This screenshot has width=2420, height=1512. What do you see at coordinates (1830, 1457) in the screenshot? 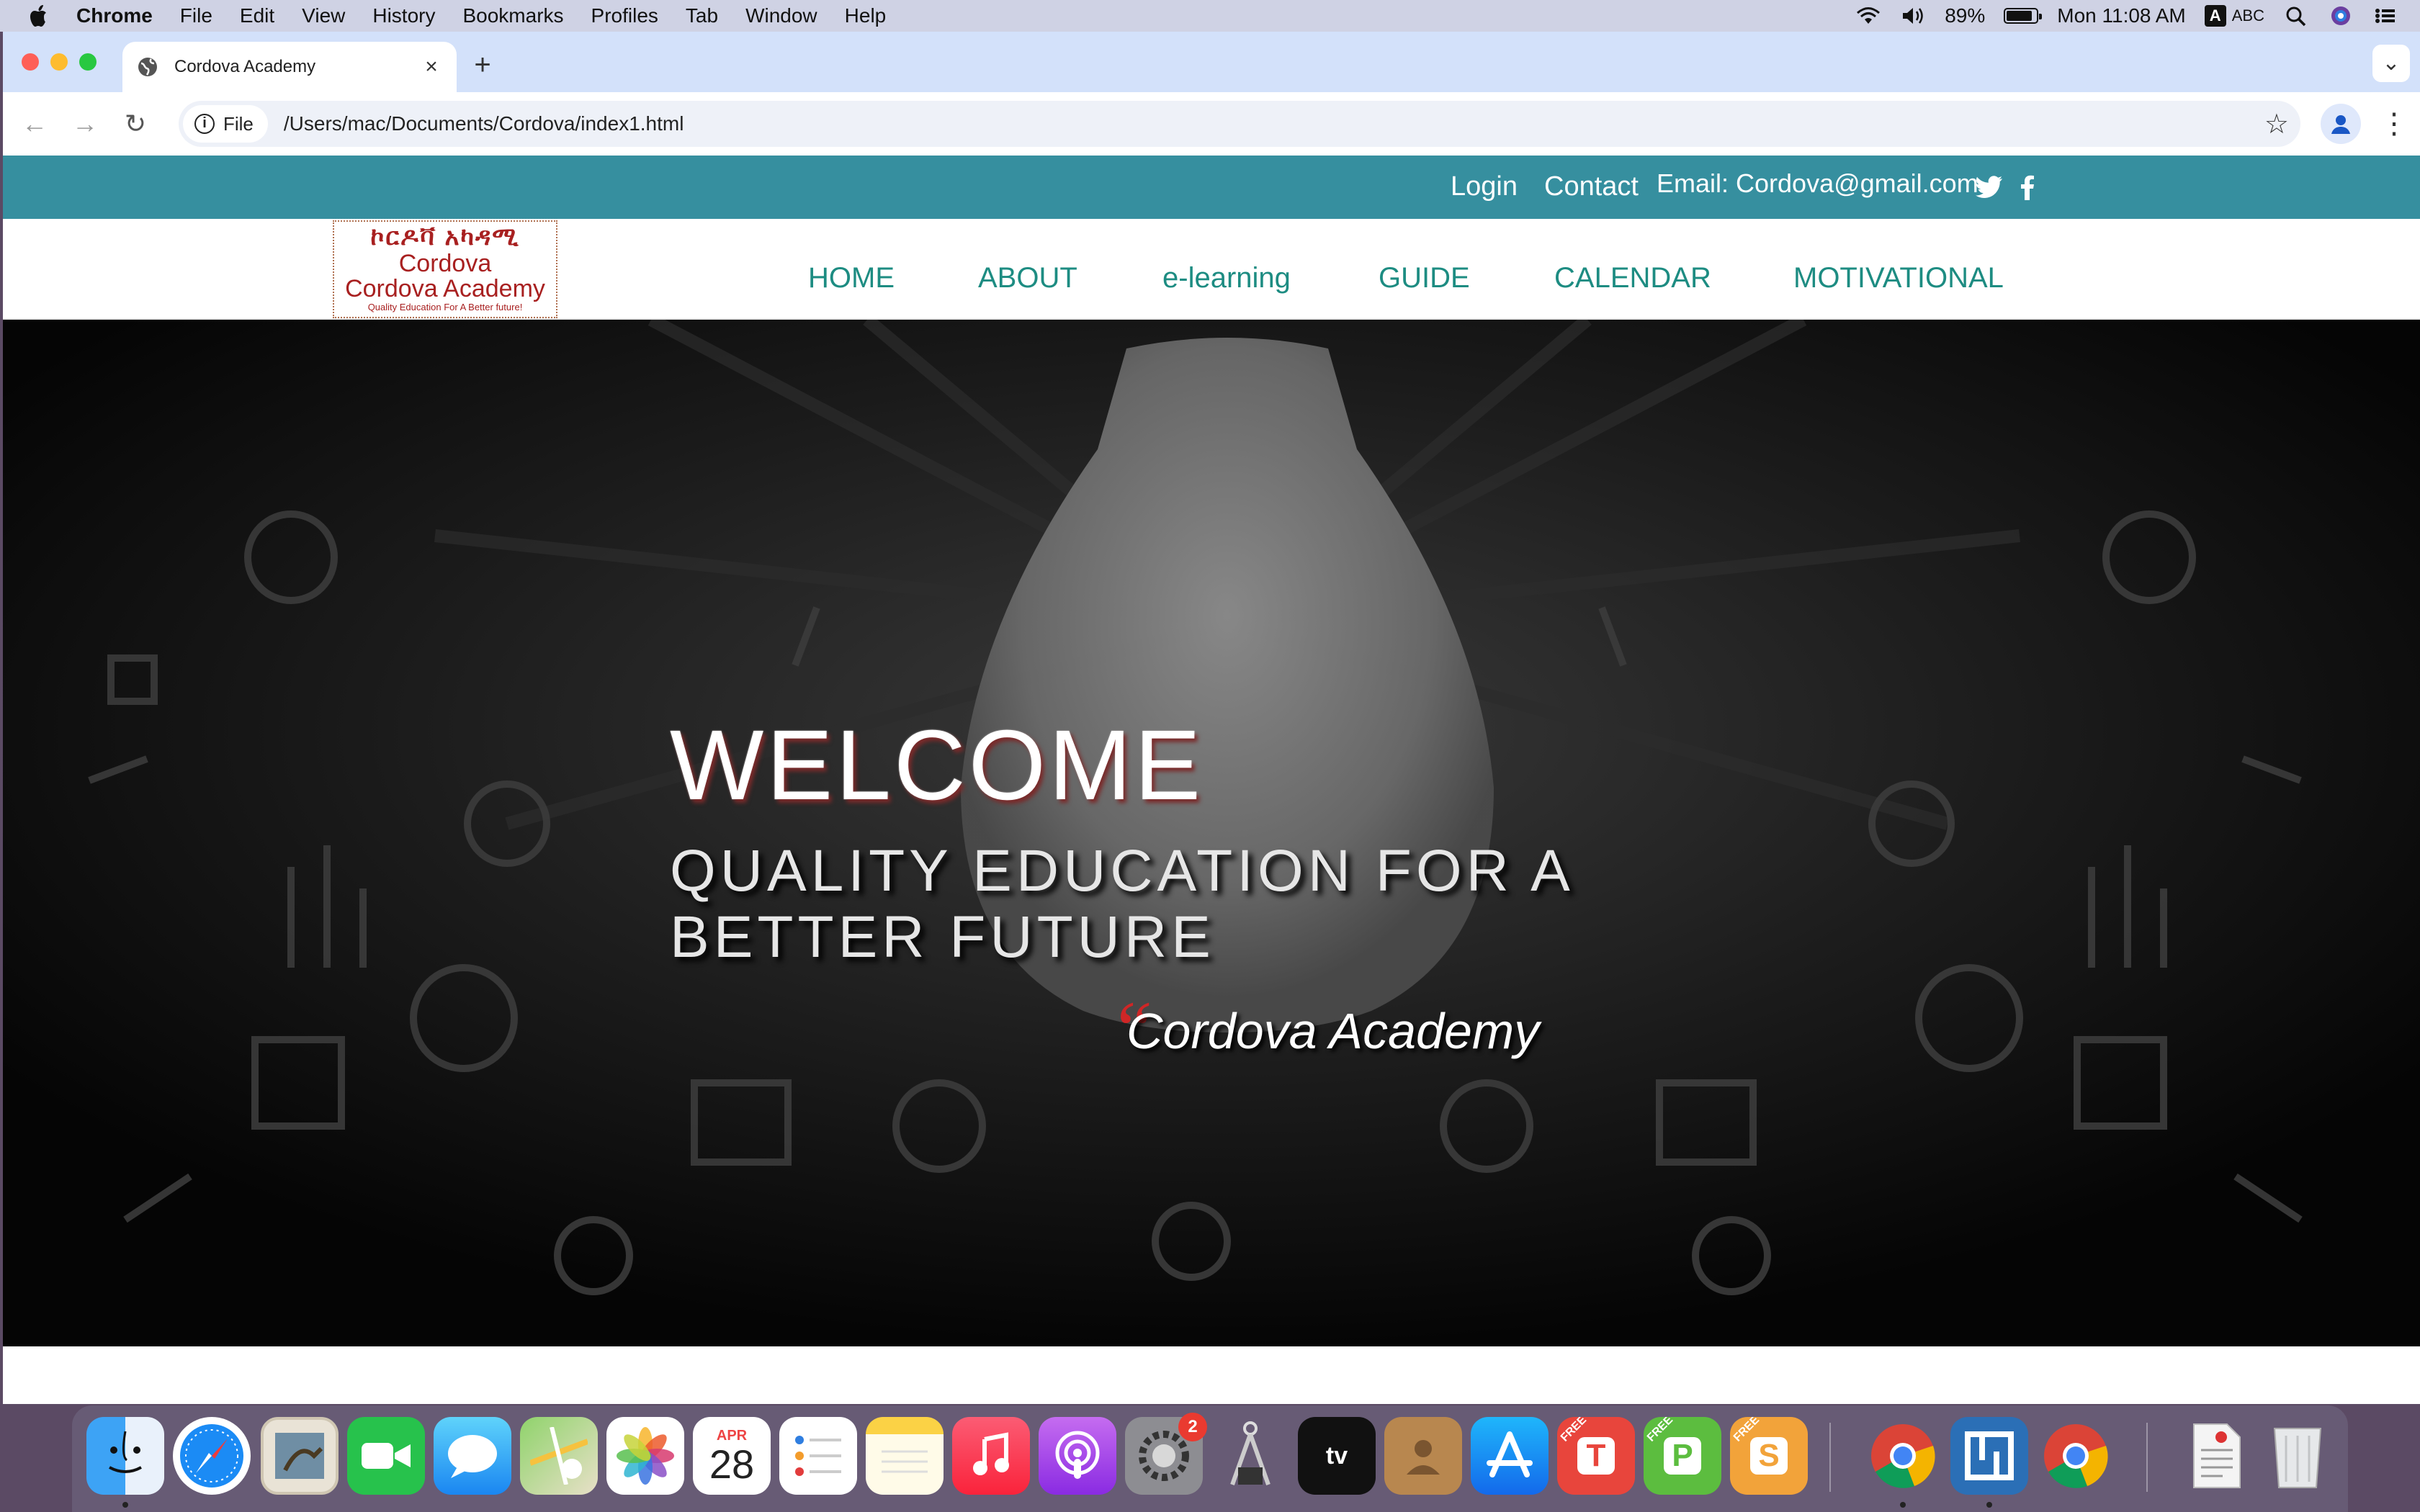
I see `dock-separator` at bounding box center [1830, 1457].